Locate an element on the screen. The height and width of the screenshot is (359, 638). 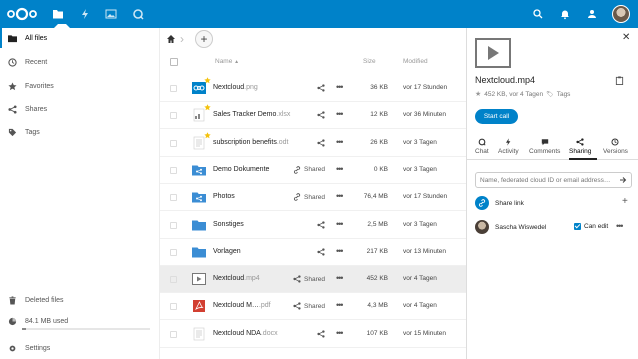
tab-chat: Chat is located at coordinates (482, 149).